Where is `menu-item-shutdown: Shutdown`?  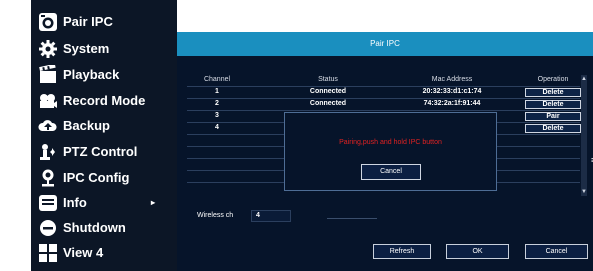
menu-item-shutdown: Shutdown is located at coordinates (104, 227).